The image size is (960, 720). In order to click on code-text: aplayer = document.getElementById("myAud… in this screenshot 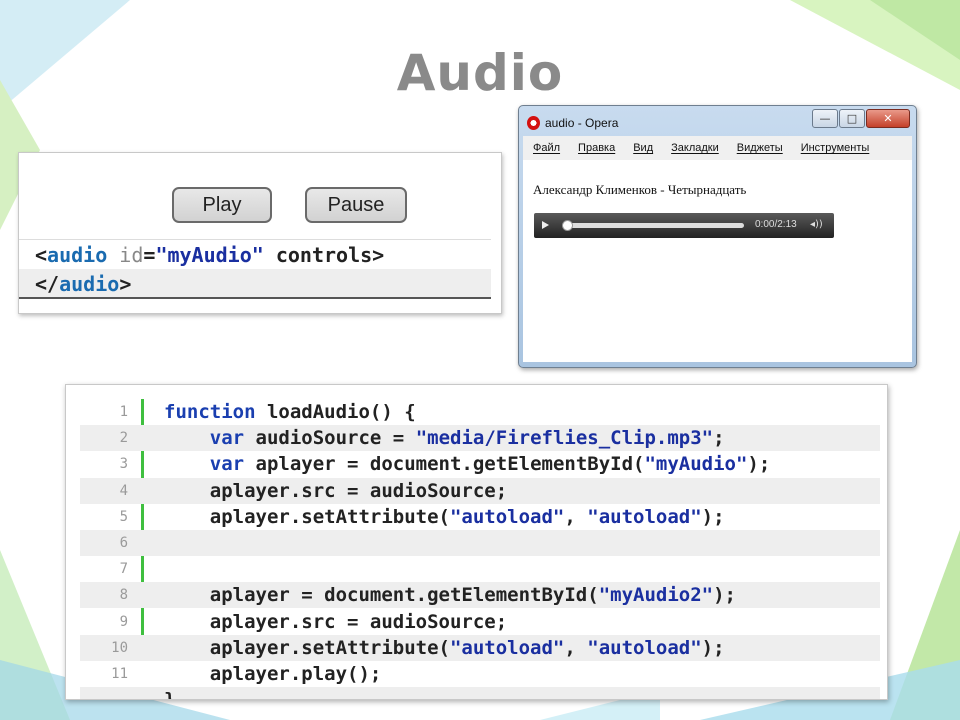, I will do `click(450, 595)`.